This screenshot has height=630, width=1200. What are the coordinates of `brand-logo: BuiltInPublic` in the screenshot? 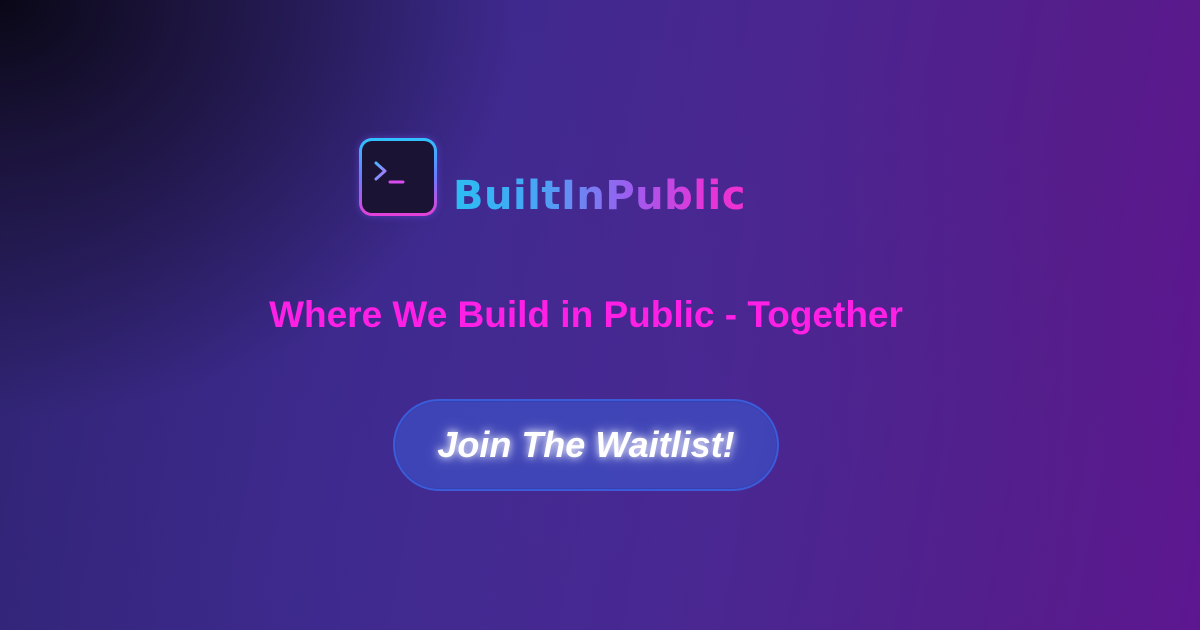 It's located at (569, 179).